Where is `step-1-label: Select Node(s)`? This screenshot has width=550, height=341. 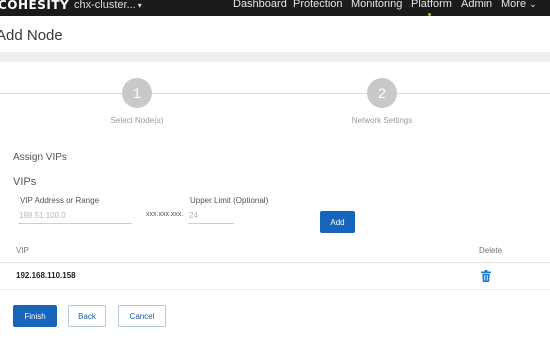 step-1-label: Select Node(s) is located at coordinates (137, 120).